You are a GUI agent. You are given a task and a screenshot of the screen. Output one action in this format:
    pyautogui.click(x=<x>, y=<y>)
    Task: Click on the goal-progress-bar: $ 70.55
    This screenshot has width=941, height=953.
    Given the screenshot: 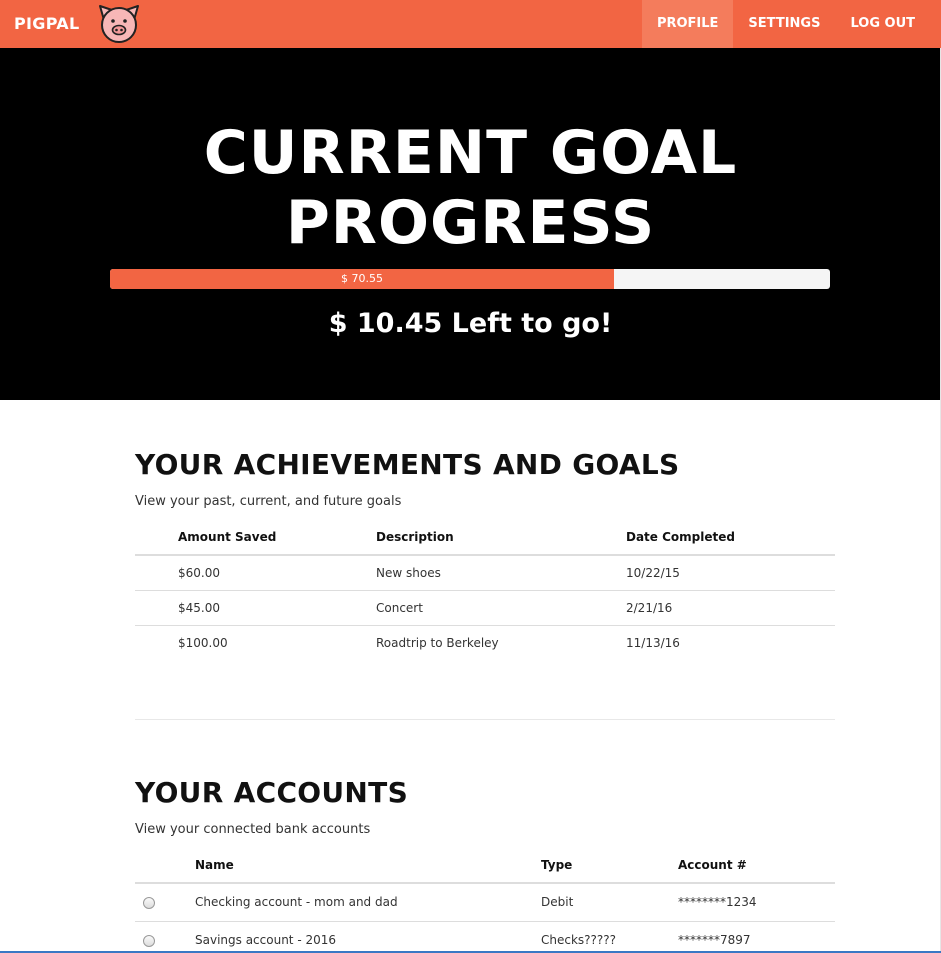 What is the action you would take?
    pyautogui.click(x=470, y=279)
    